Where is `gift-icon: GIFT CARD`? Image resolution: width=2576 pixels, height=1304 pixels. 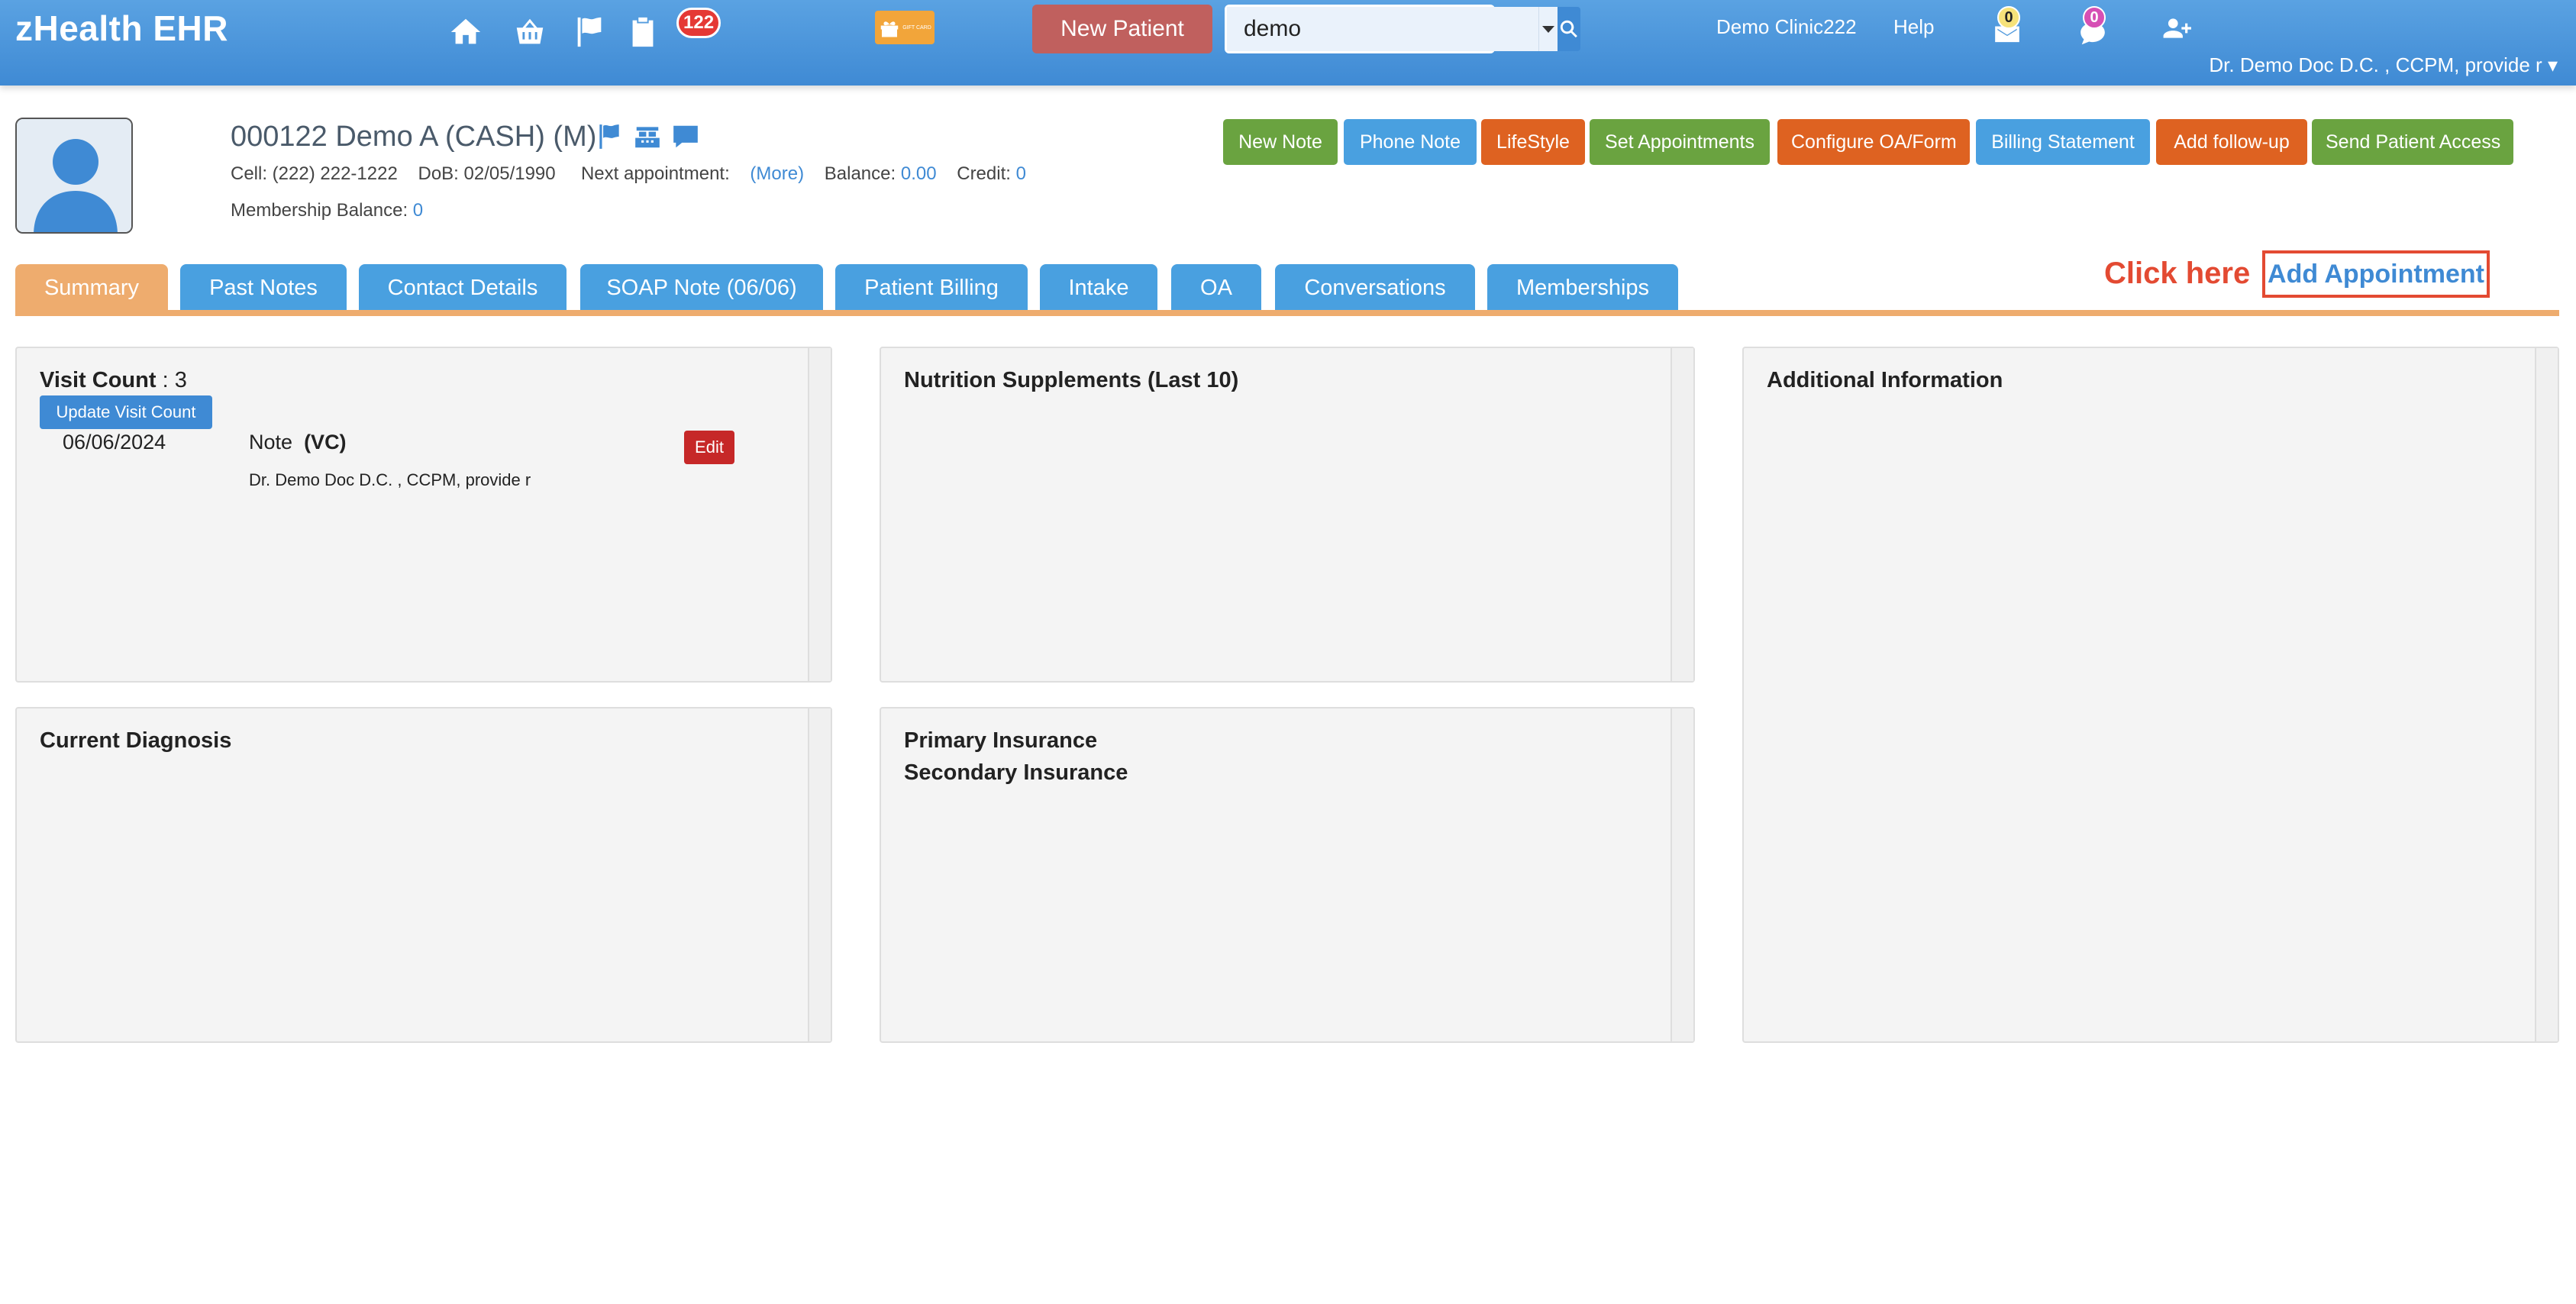
gift-icon: GIFT CARD is located at coordinates (905, 27).